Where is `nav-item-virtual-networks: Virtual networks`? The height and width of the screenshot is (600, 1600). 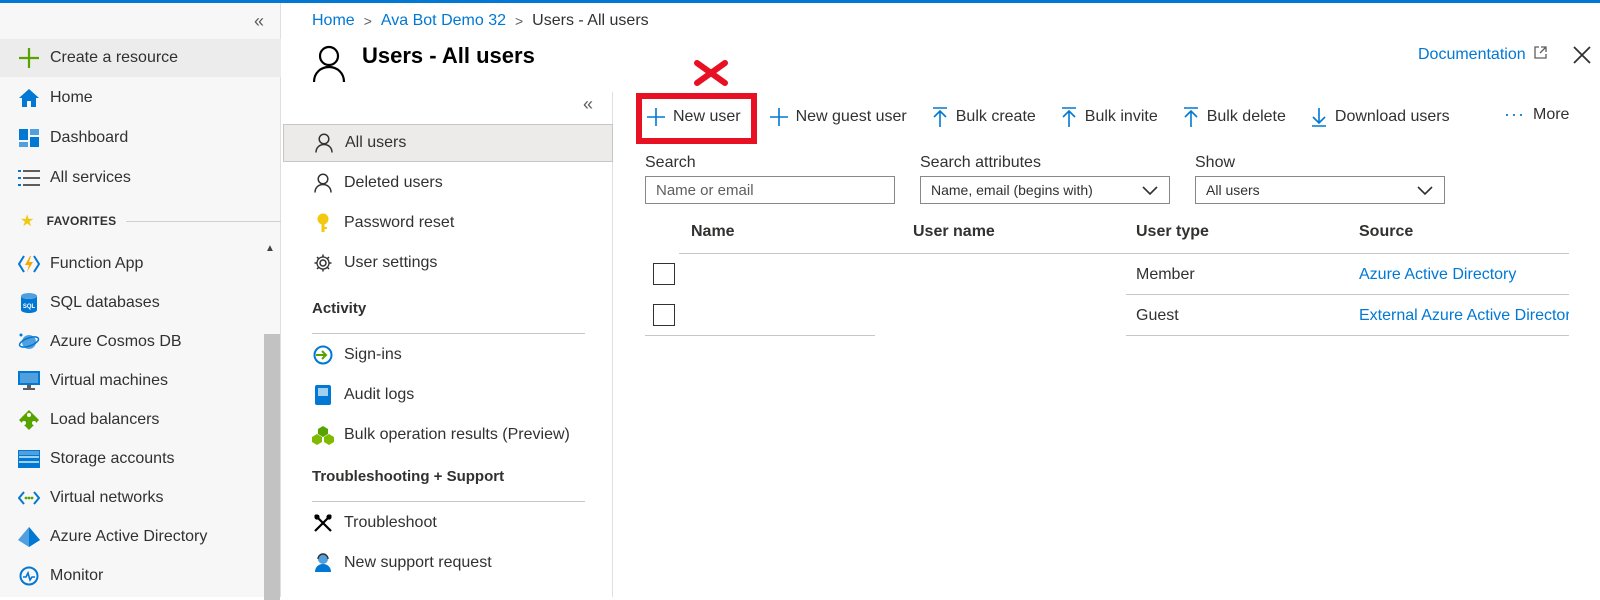
nav-item-virtual-networks: Virtual networks is located at coordinates (140, 498).